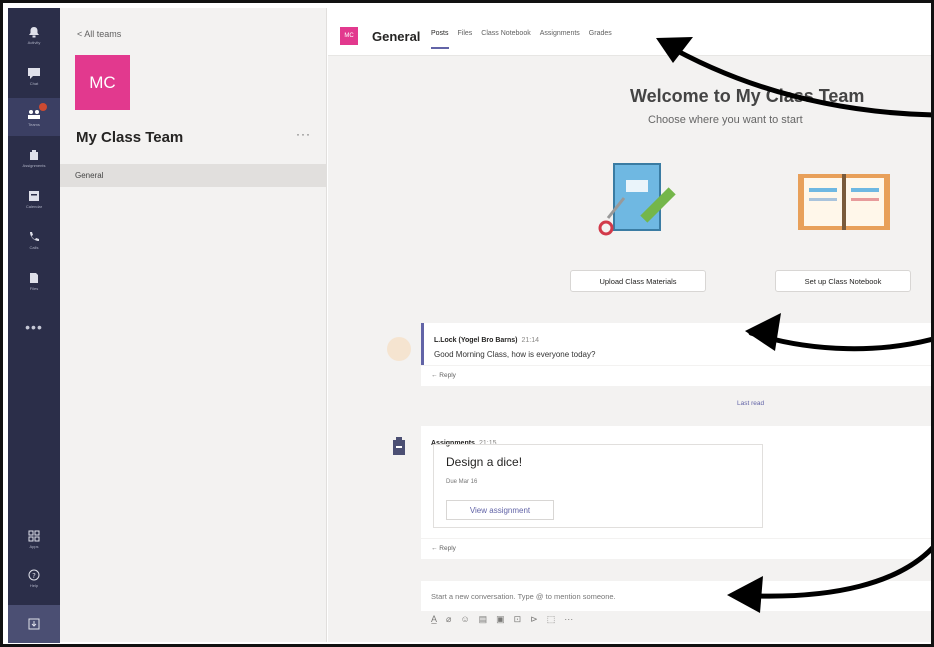  I want to click on rail-calendar: Calendar, so click(34, 199).